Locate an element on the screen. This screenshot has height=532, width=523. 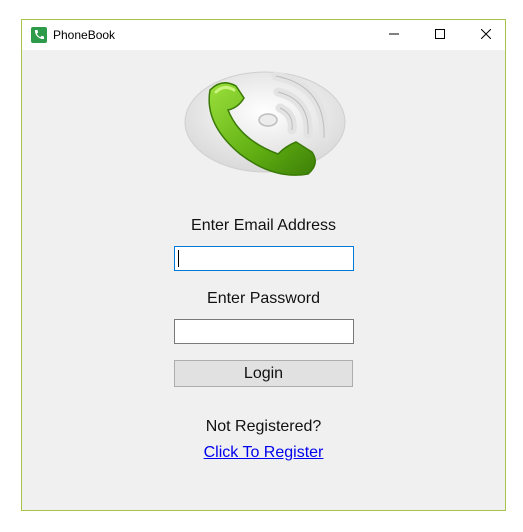
minimize-icon is located at coordinates (394, 35).